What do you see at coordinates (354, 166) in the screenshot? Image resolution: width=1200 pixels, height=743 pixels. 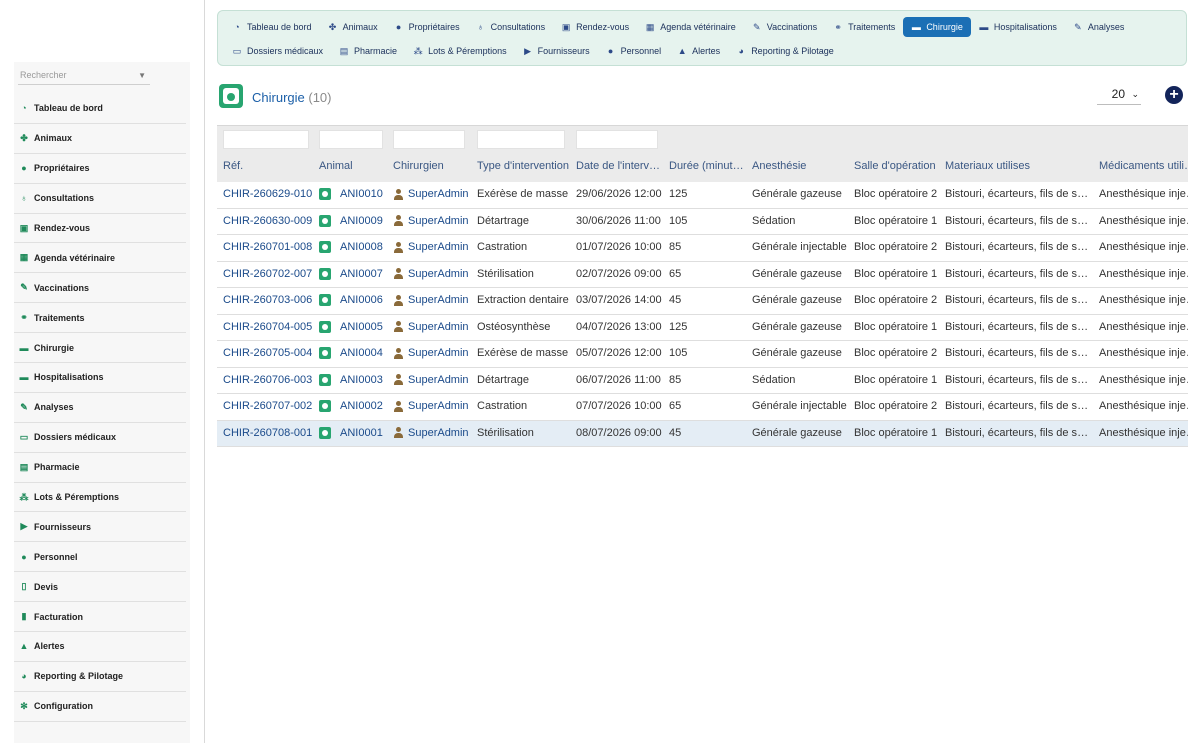 I see `column-header: Animal` at bounding box center [354, 166].